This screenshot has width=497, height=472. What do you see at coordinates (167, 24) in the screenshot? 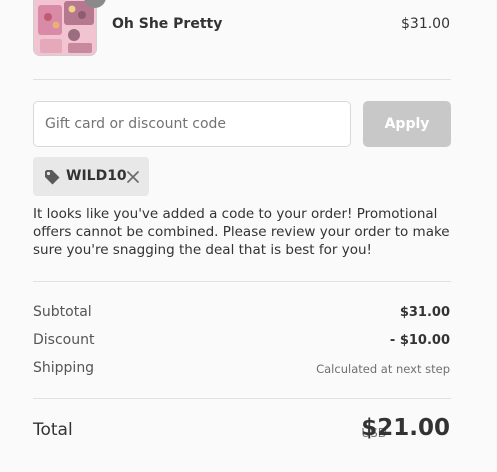
I see `product-name: Oh She Pretty` at bounding box center [167, 24].